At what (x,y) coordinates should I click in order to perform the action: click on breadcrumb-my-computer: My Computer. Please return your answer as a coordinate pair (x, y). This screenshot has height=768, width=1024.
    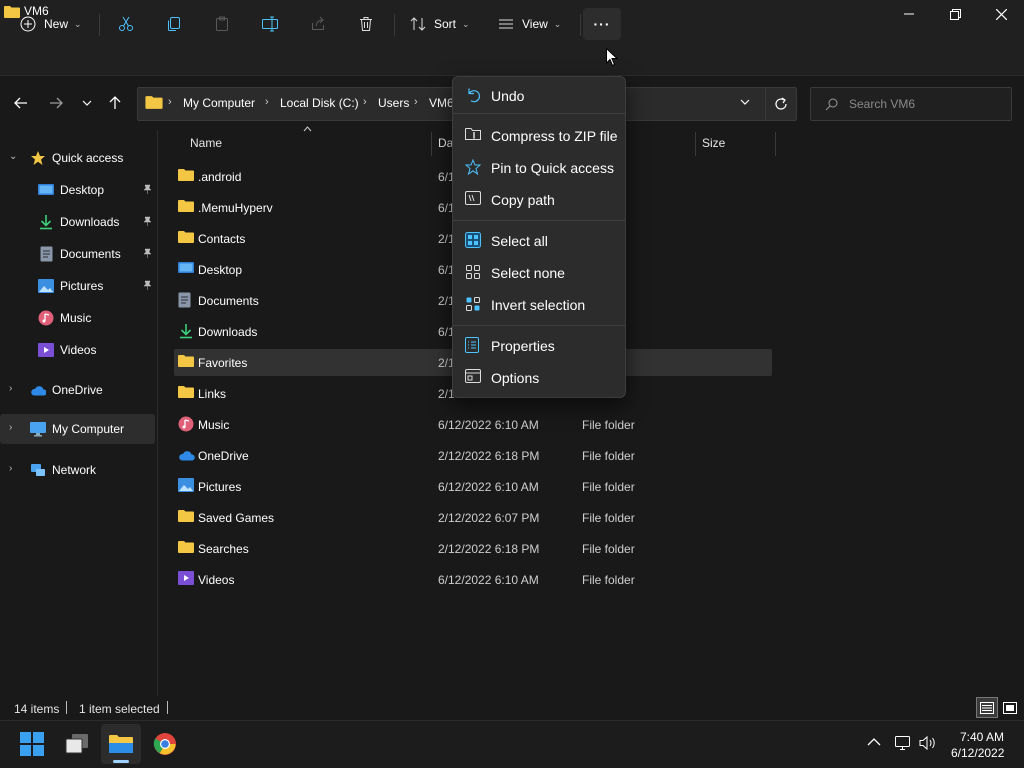
    Looking at the image, I should click on (219, 103).